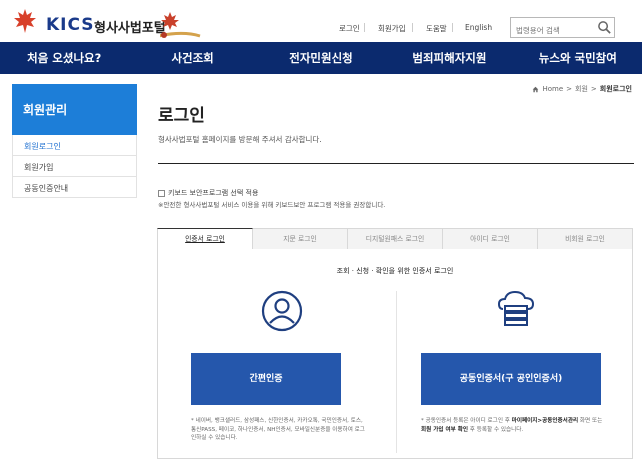 Image resolution: width=642 pixels, height=465 pixels. Describe the element at coordinates (282, 311) in the screenshot. I see `user-icon` at that location.